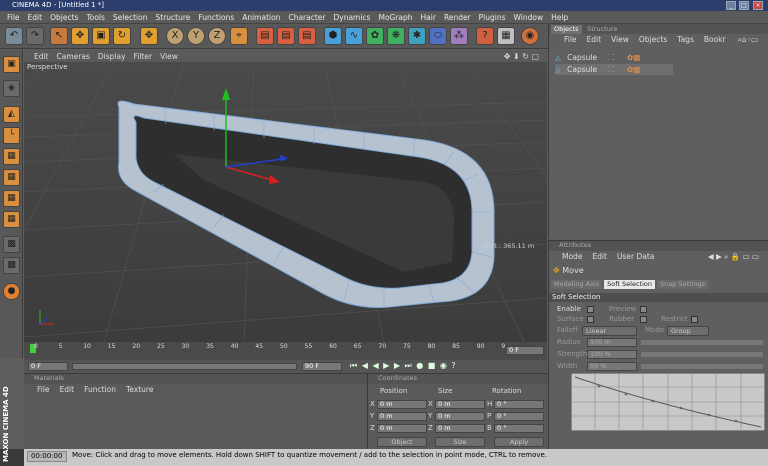 This screenshot has height=466, width=768. Describe the element at coordinates (702, 366) in the screenshot. I see `width-slider` at that location.